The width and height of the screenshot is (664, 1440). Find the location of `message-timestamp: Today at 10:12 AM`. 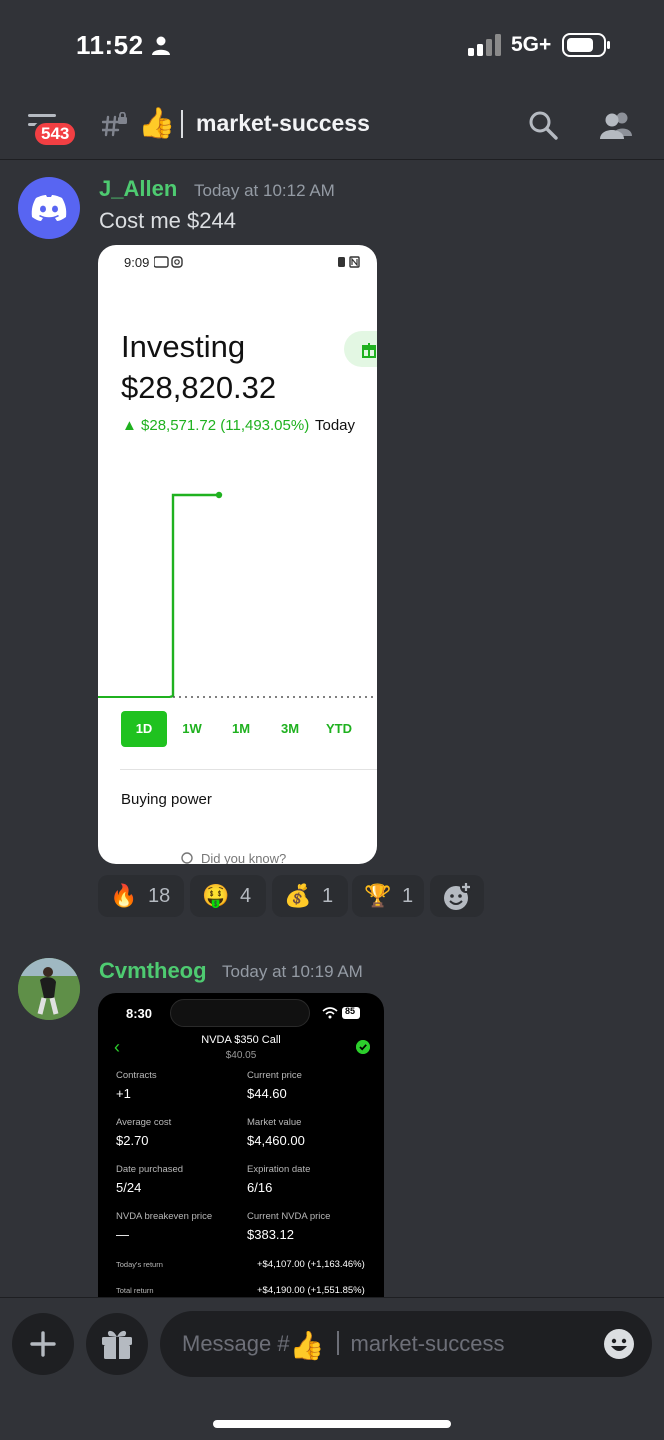

message-timestamp: Today at 10:12 AM is located at coordinates (264, 190).